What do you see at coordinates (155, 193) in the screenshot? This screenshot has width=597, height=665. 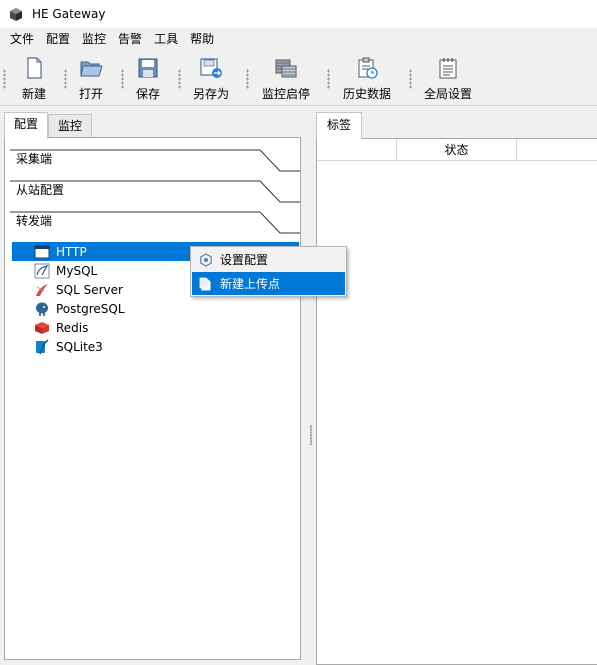 I see `section-slave: 从站配置` at bounding box center [155, 193].